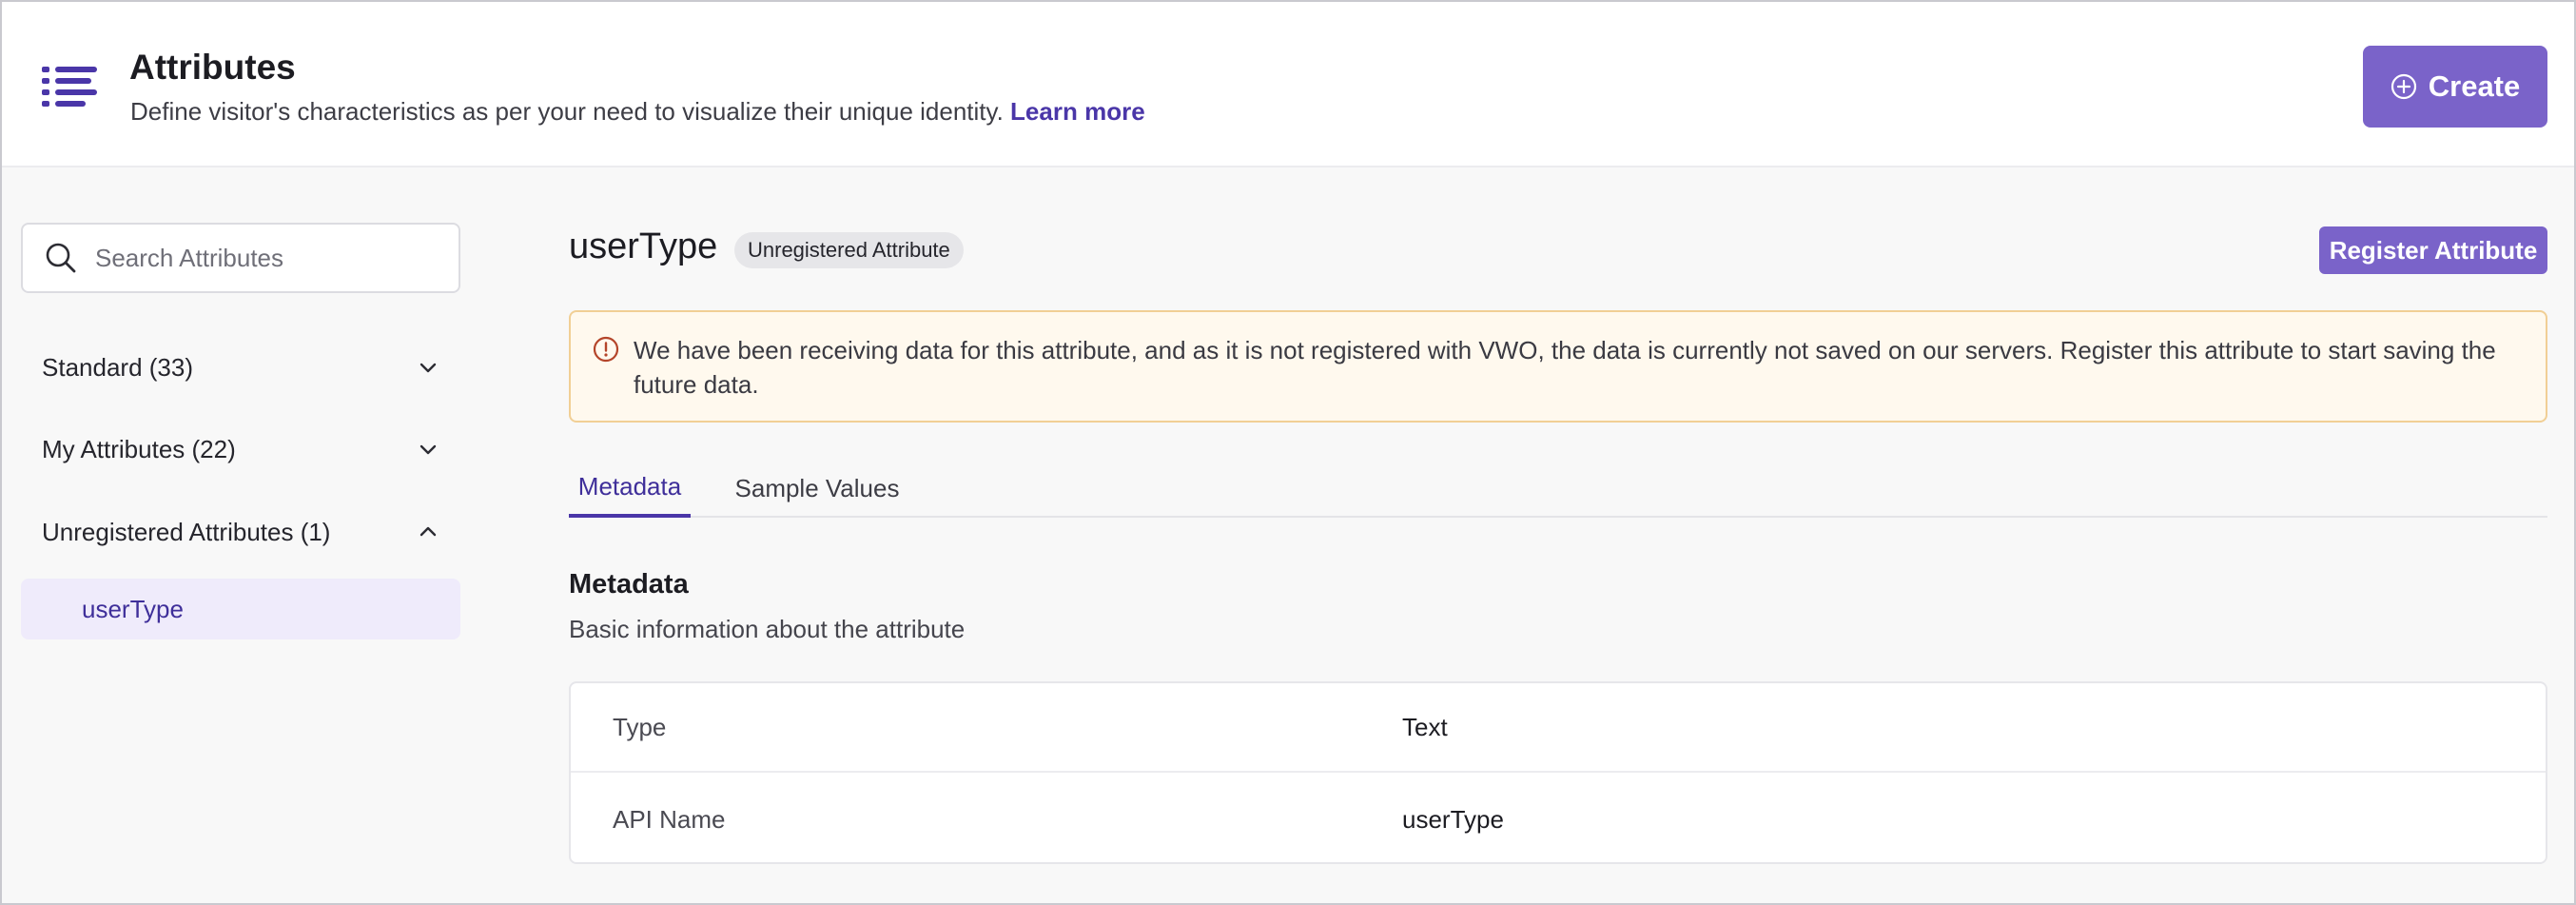 The width and height of the screenshot is (2576, 905). I want to click on status-badge: Unregistered Attribute, so click(849, 250).